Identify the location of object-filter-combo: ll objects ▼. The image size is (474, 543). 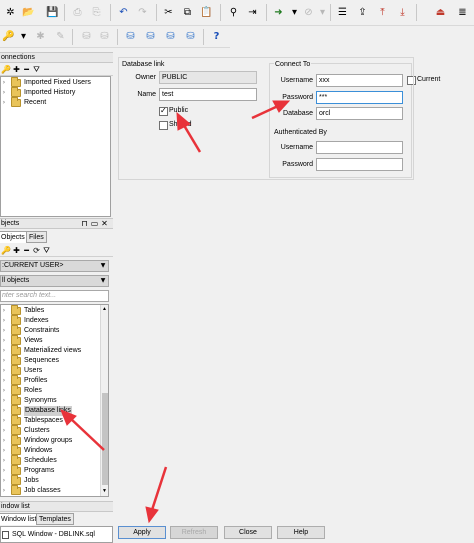
(54, 281).